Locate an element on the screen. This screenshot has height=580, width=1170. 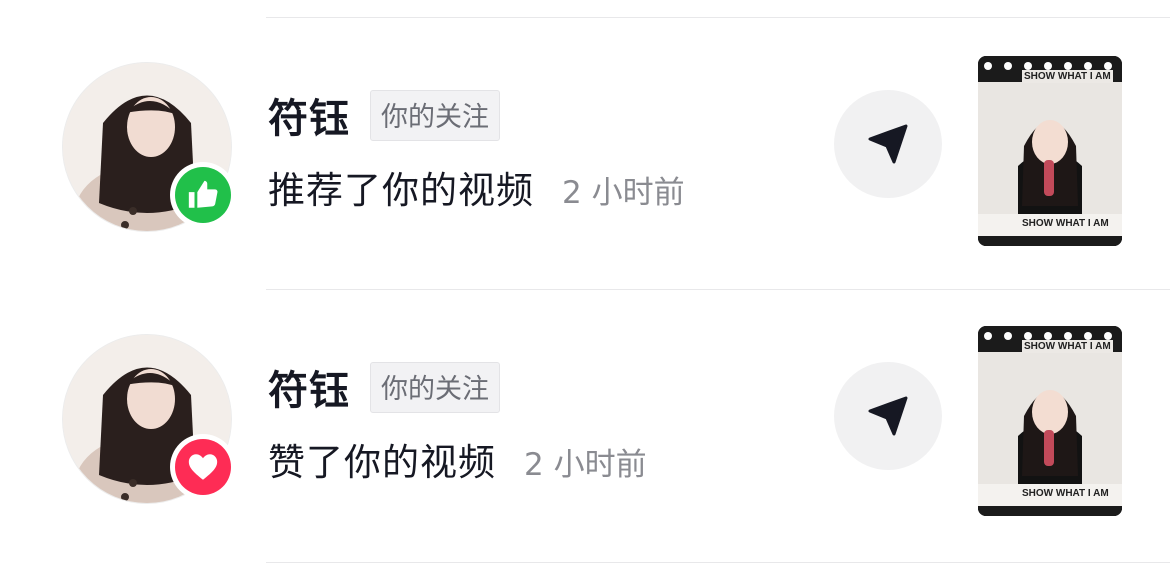
like-badge is located at coordinates (203, 195).